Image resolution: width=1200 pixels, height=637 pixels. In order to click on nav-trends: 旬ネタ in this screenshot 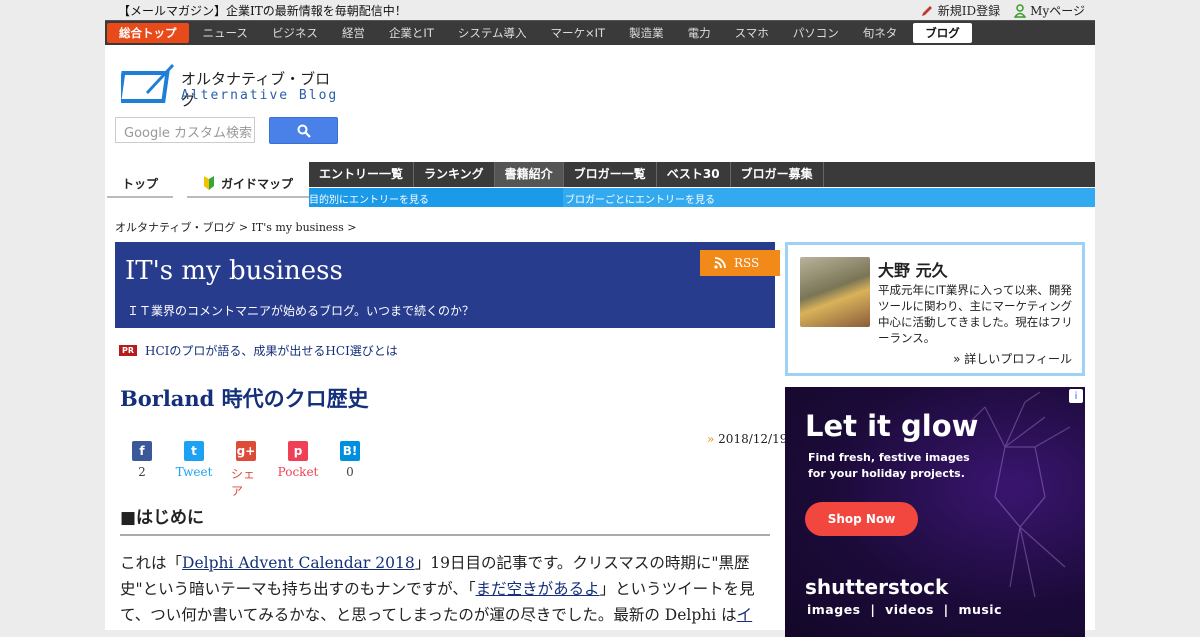, I will do `click(880, 33)`.